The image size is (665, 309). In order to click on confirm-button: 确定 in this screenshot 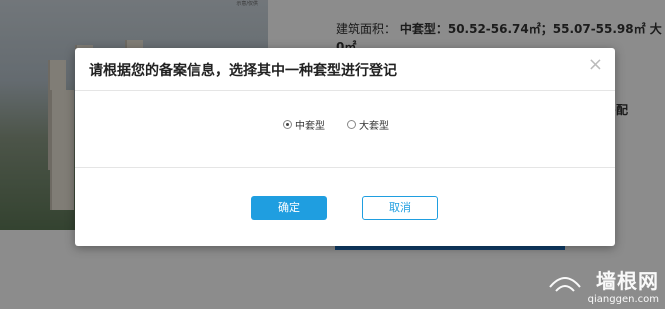, I will do `click(289, 208)`.